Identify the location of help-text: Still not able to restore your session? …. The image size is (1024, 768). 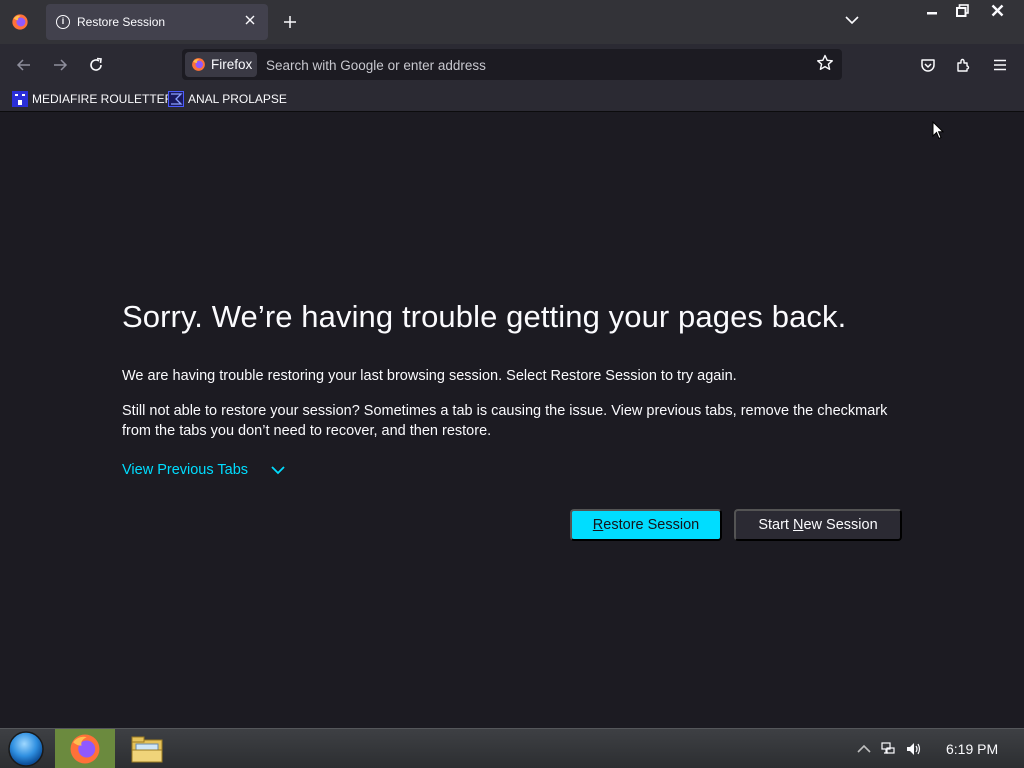
(505, 421).